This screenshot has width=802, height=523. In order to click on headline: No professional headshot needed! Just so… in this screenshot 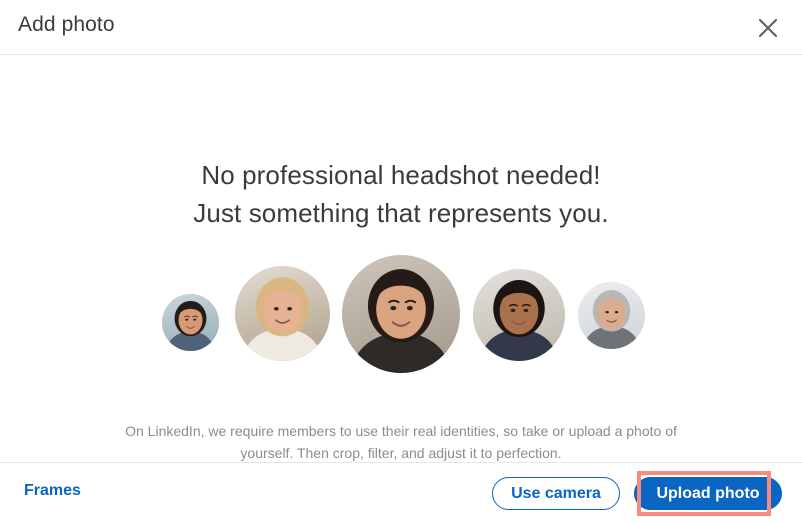, I will do `click(401, 194)`.